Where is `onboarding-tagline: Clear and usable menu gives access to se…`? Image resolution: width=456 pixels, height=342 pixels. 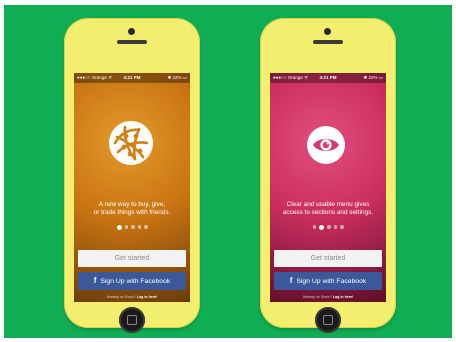 onboarding-tagline: Clear and usable menu gives access to se… is located at coordinates (328, 209).